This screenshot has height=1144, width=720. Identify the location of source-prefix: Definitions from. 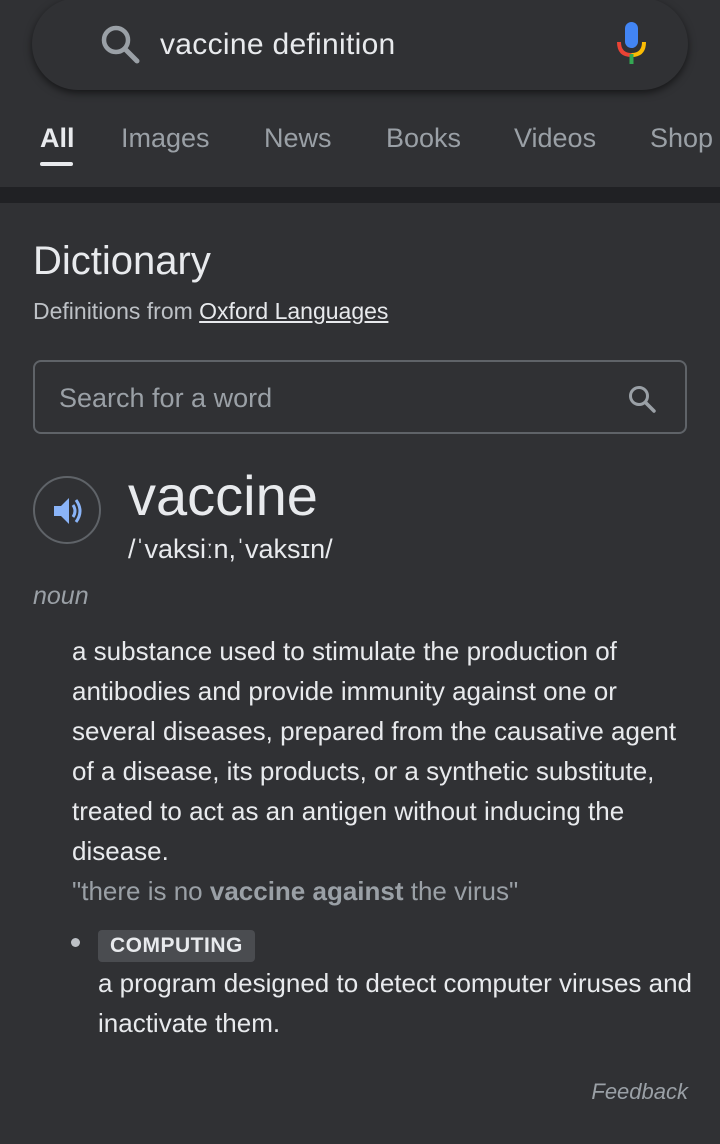
(116, 311).